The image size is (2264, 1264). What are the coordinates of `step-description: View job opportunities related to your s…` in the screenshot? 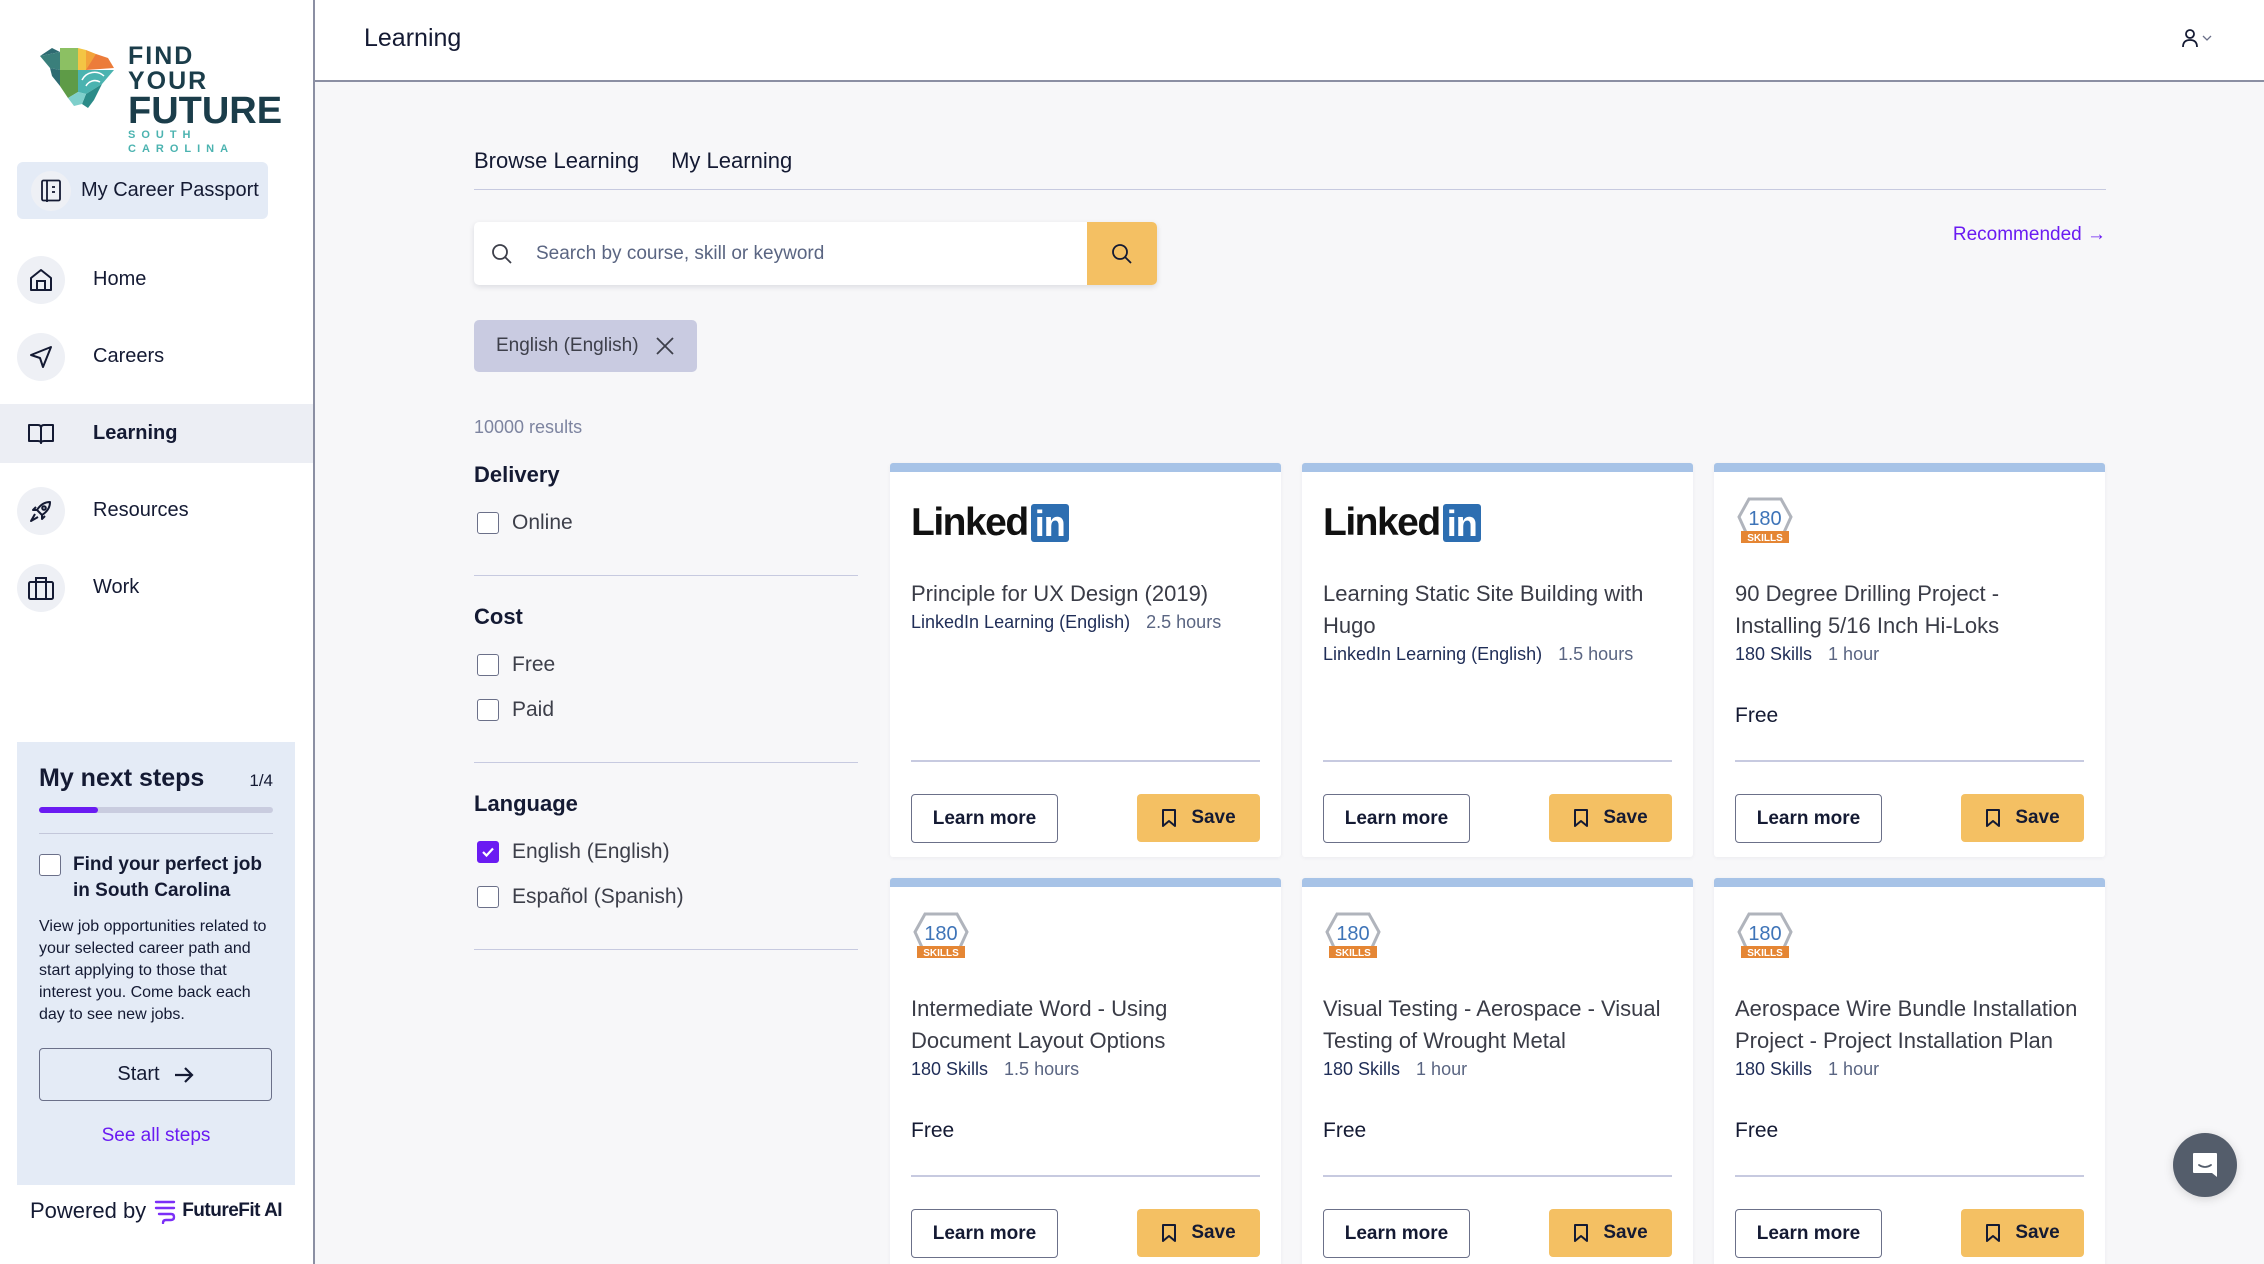 It's located at (153, 970).